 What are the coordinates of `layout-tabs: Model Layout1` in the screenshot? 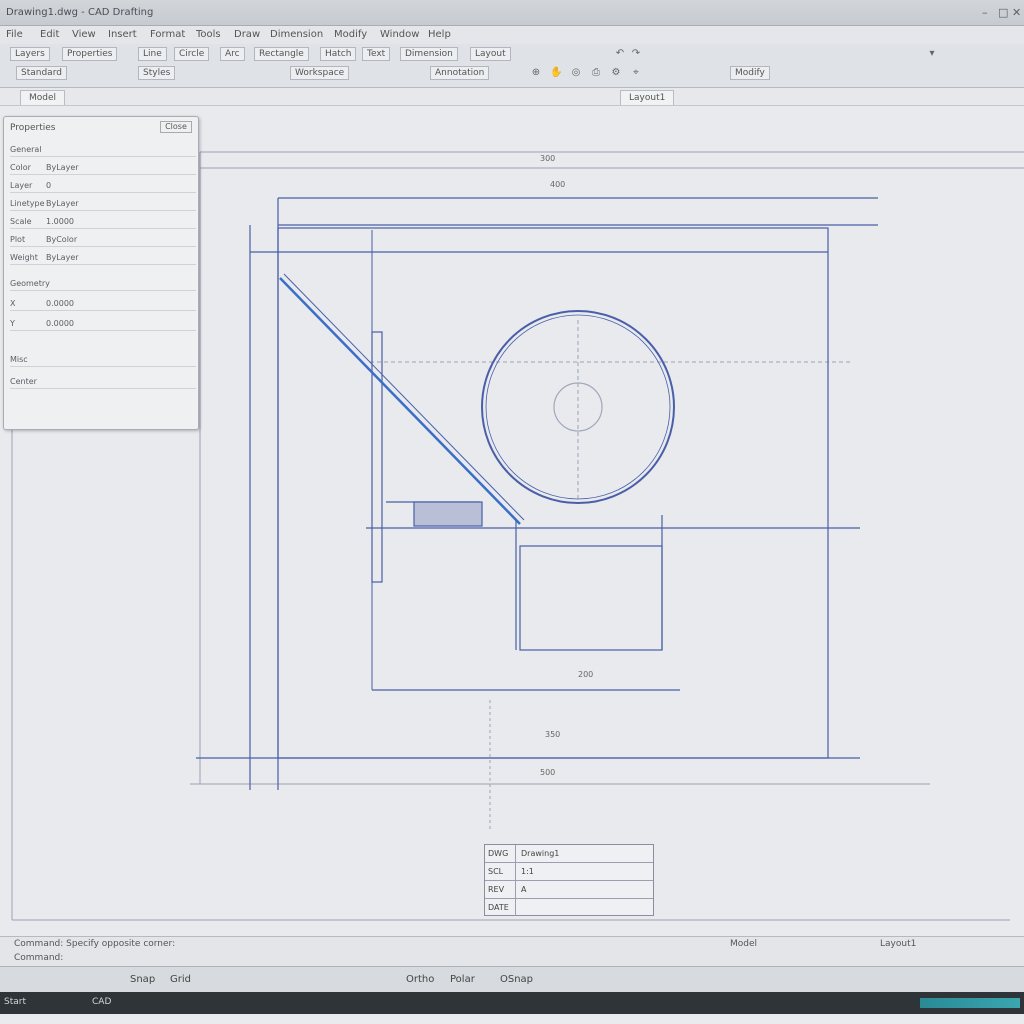 It's located at (512, 97).